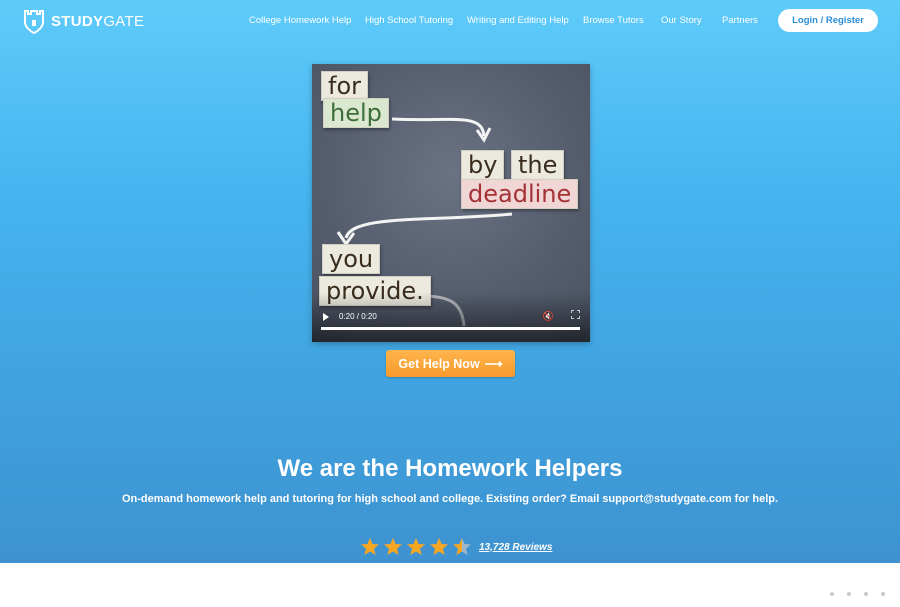 This screenshot has height=607, width=900. I want to click on video-progress-bar, so click(450, 328).